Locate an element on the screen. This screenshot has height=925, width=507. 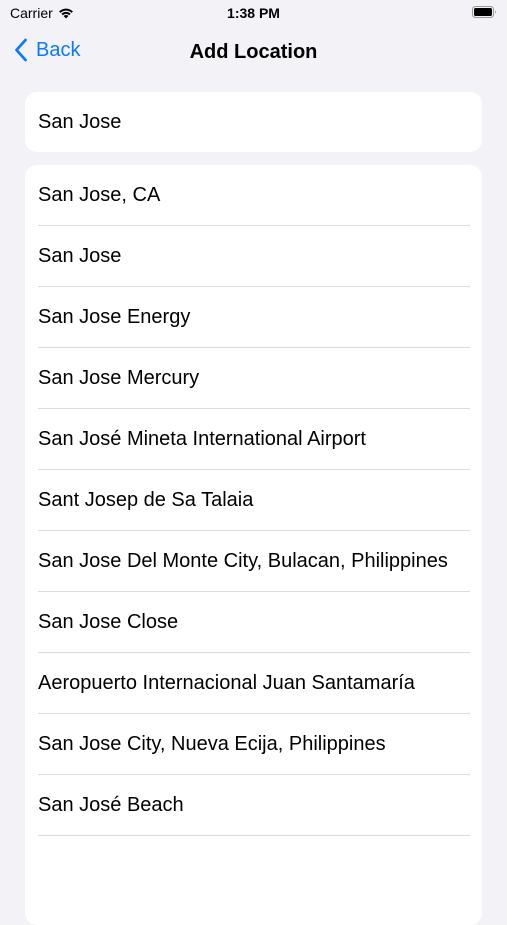
location-search-input is located at coordinates (253, 122).